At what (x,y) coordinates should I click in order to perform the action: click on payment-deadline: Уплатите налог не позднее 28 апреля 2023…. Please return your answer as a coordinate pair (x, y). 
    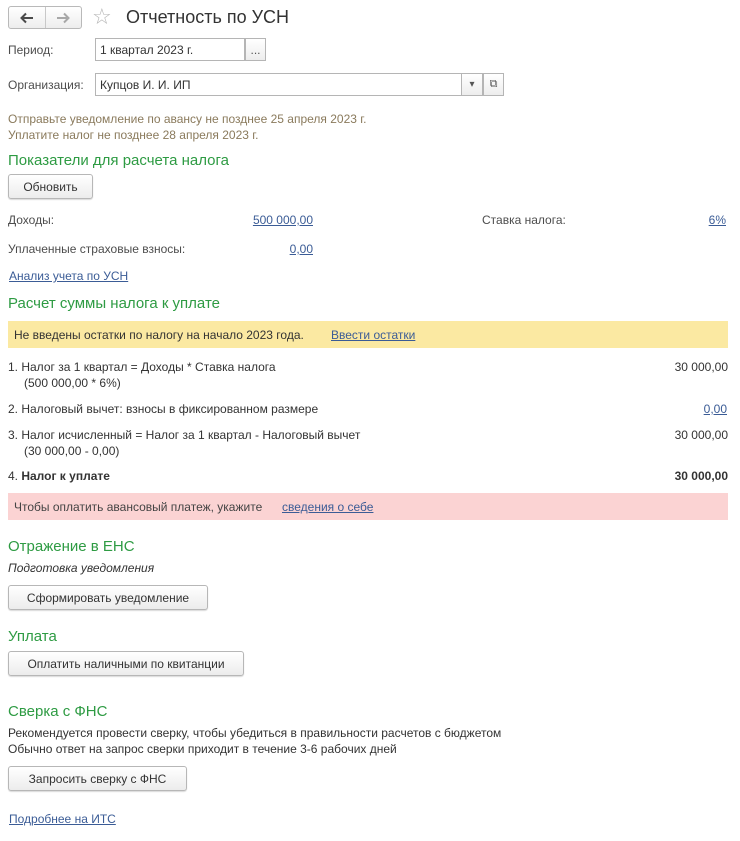
    Looking at the image, I should click on (133, 135).